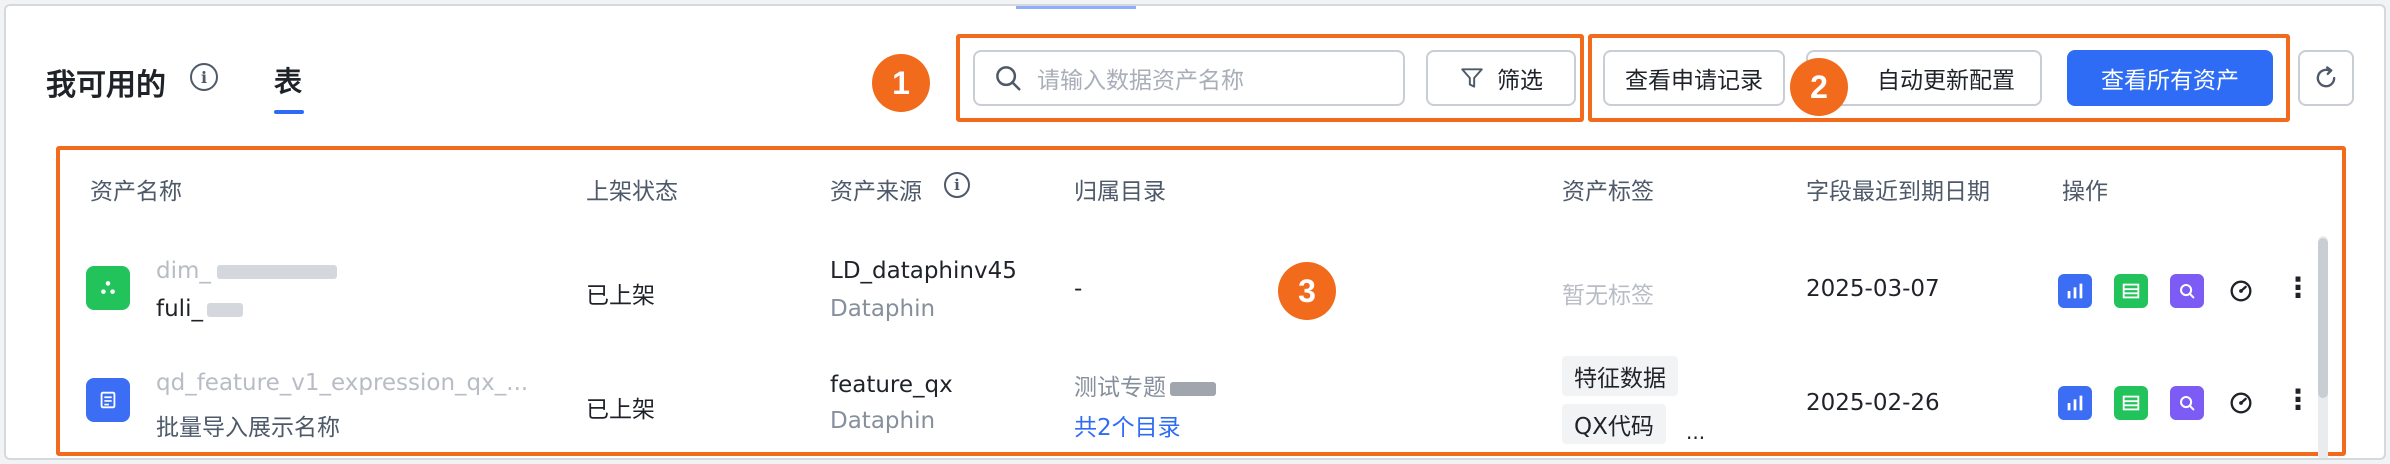 Image resolution: width=2390 pixels, height=464 pixels. What do you see at coordinates (288, 80) in the screenshot?
I see `tab-table: 表` at bounding box center [288, 80].